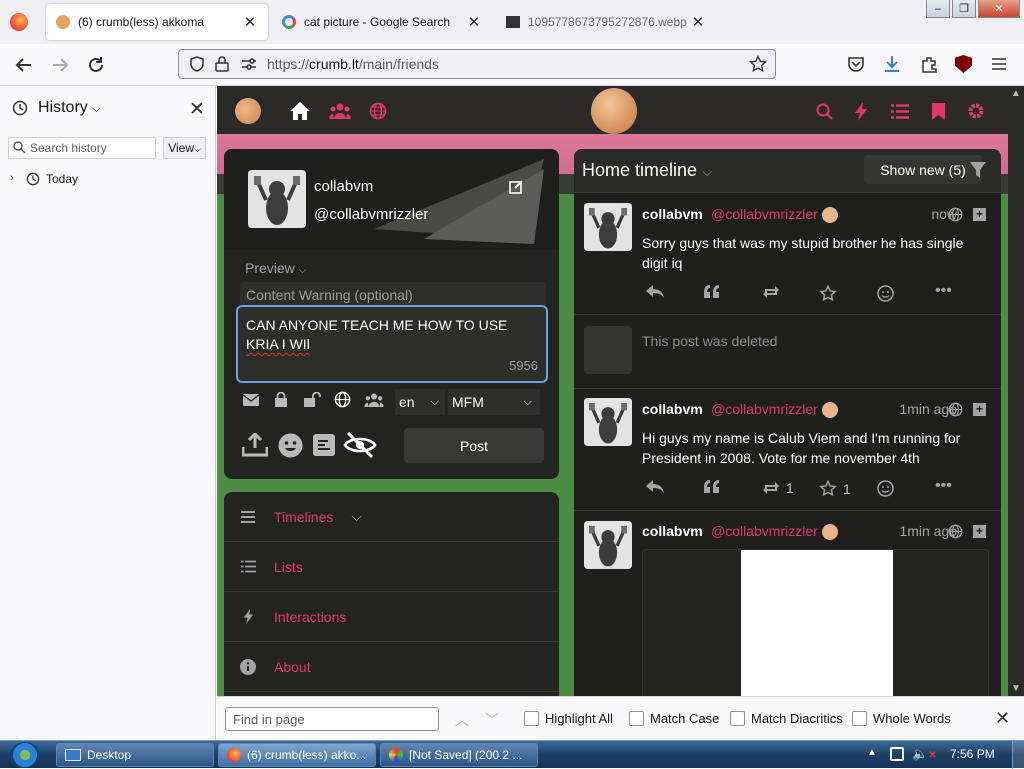  I want to click on highlight-all-checkbox: Highlight All, so click(568, 718).